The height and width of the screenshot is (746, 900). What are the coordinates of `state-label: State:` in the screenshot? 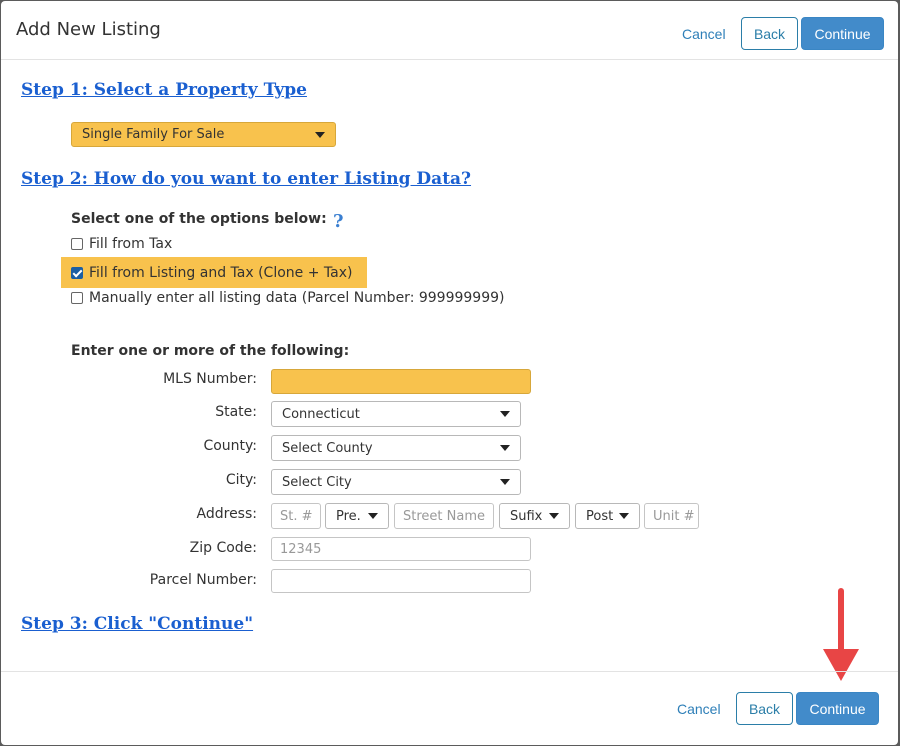 It's located at (236, 412).